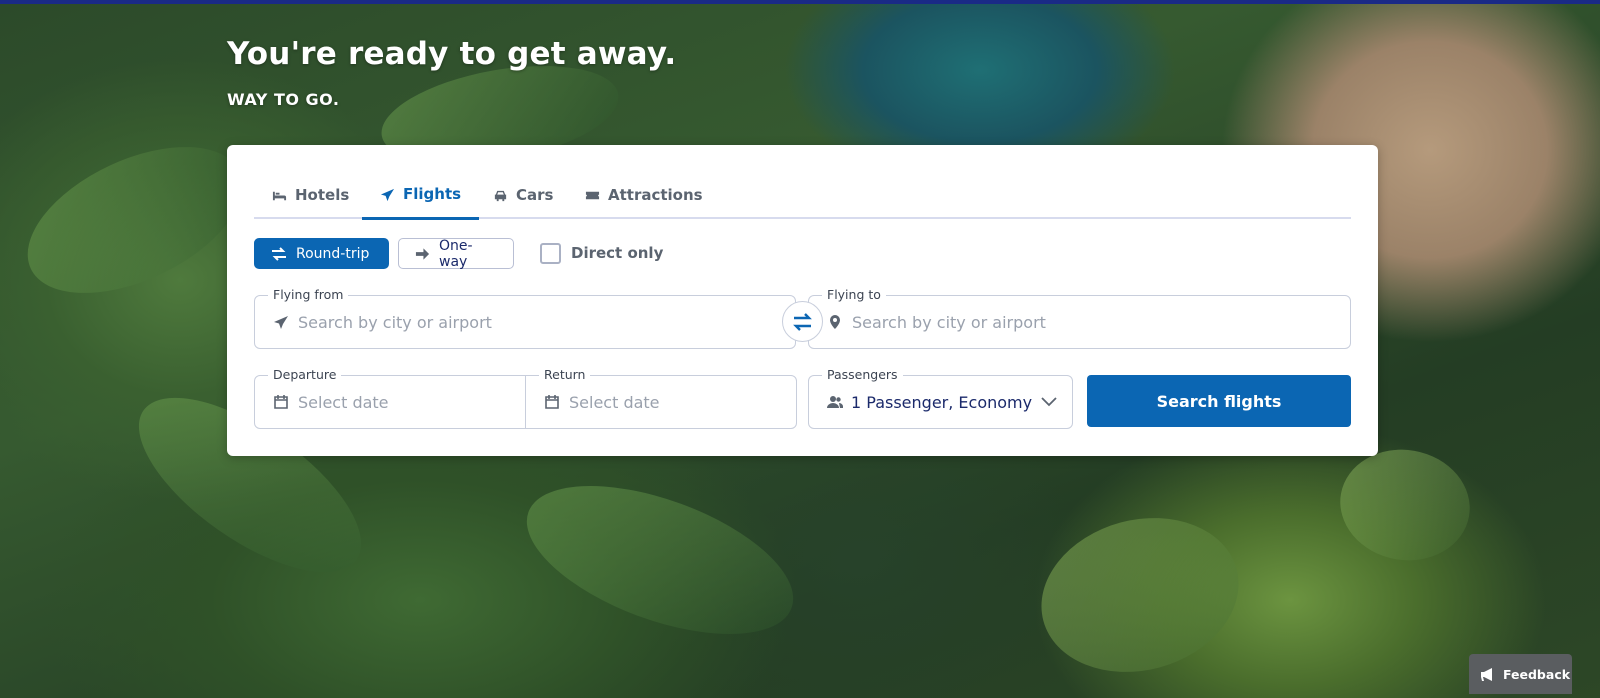 The height and width of the screenshot is (698, 1600). I want to click on arrow-right-icon, so click(422, 253).